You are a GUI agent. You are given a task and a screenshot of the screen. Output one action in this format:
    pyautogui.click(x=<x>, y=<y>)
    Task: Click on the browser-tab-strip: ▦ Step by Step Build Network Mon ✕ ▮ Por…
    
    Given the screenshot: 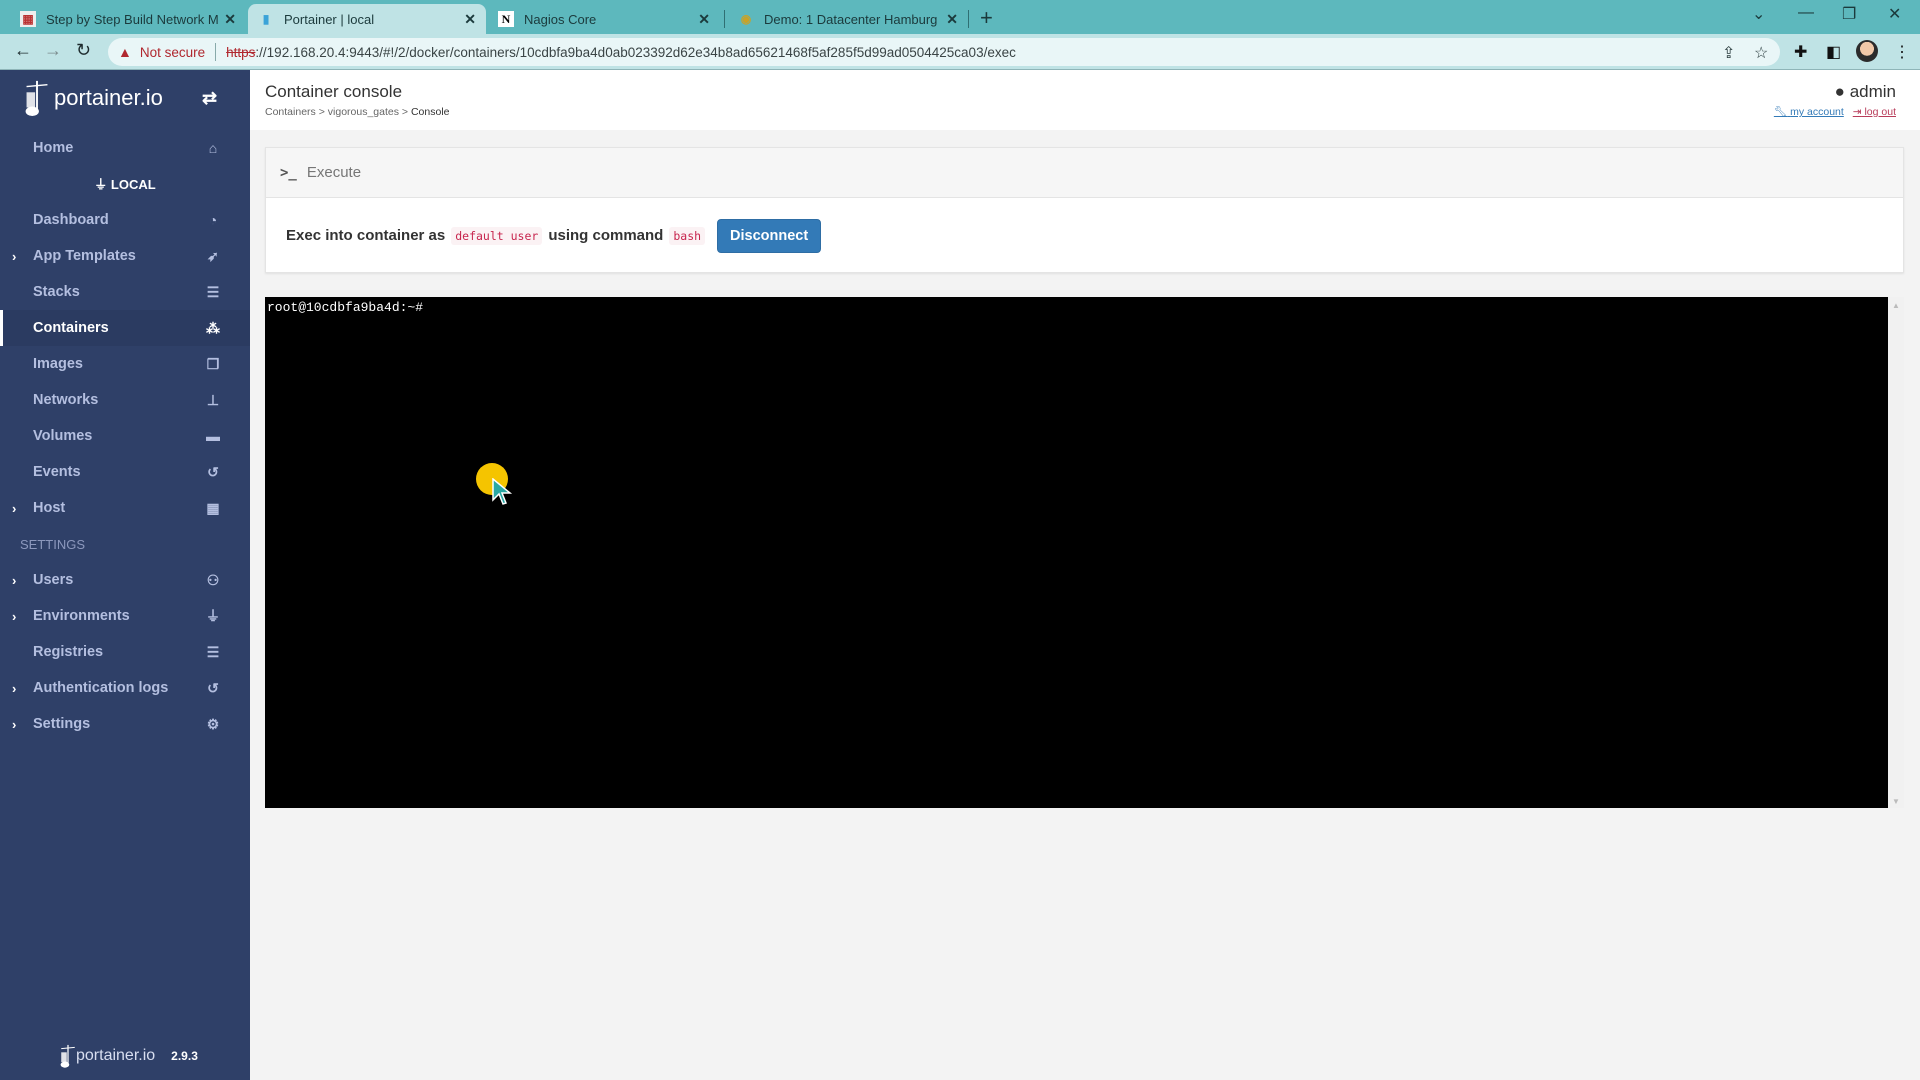 What is the action you would take?
    pyautogui.click(x=960, y=17)
    